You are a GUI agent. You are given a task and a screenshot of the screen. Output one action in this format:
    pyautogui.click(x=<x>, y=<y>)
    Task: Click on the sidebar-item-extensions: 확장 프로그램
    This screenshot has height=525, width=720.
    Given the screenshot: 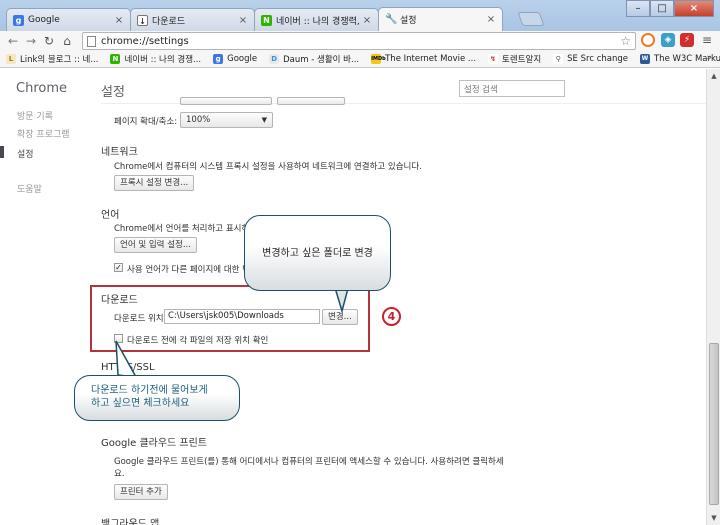 What is the action you would take?
    pyautogui.click(x=43, y=133)
    